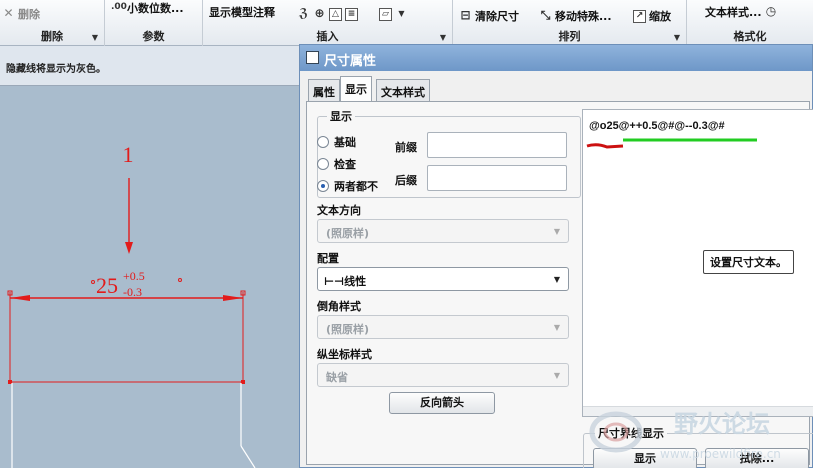 This screenshot has width=813, height=468. Describe the element at coordinates (406, 180) in the screenshot. I see `suffix-label: 后缀` at that location.